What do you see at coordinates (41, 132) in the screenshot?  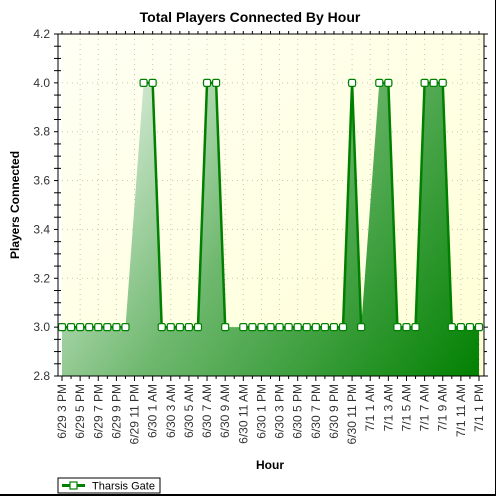 I see `y-tick-label: 3.8` at bounding box center [41, 132].